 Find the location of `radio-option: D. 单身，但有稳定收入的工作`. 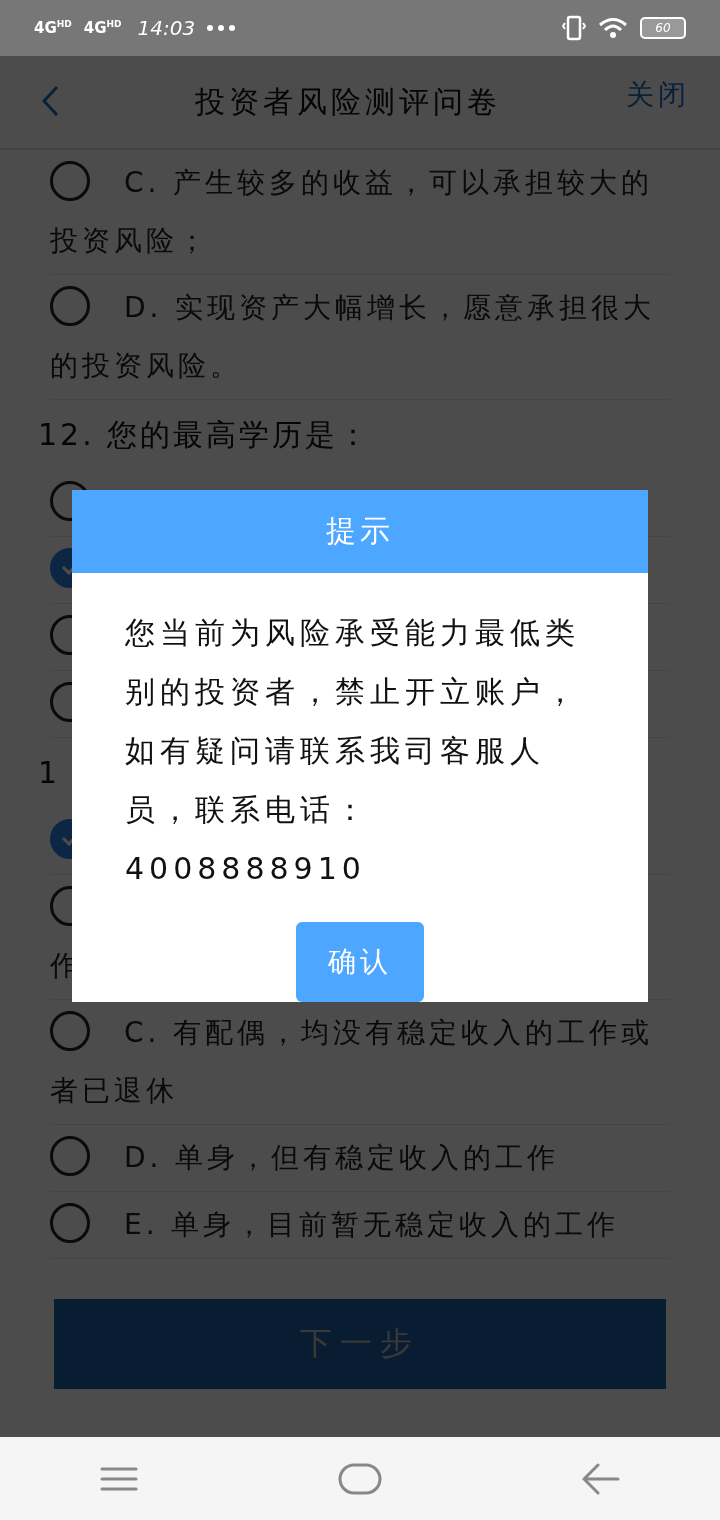

radio-option: D. 单身，但有稳定收入的工作 is located at coordinates (360, 1158).